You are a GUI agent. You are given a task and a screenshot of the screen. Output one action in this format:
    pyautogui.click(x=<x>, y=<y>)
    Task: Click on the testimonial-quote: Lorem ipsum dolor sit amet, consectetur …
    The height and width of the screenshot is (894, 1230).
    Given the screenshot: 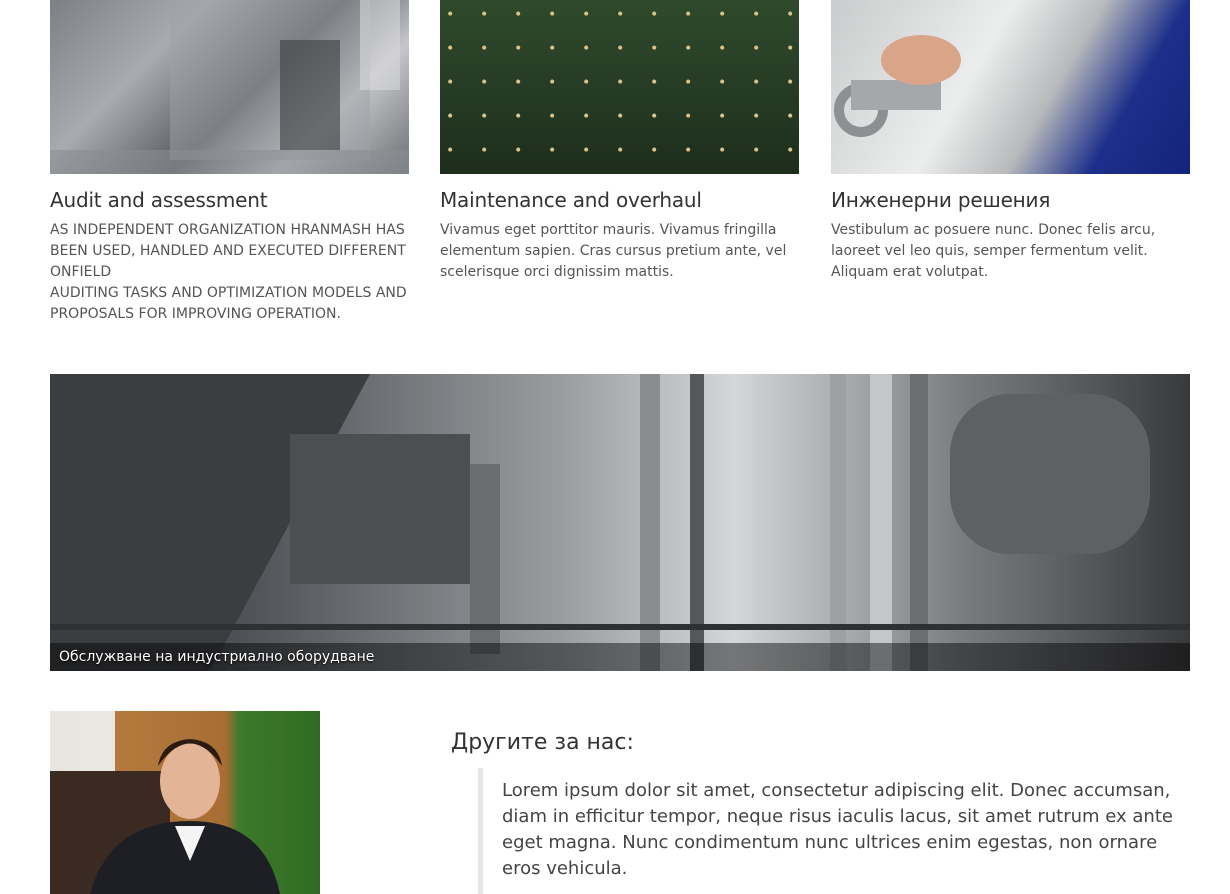 What is the action you would take?
    pyautogui.click(x=828, y=831)
    